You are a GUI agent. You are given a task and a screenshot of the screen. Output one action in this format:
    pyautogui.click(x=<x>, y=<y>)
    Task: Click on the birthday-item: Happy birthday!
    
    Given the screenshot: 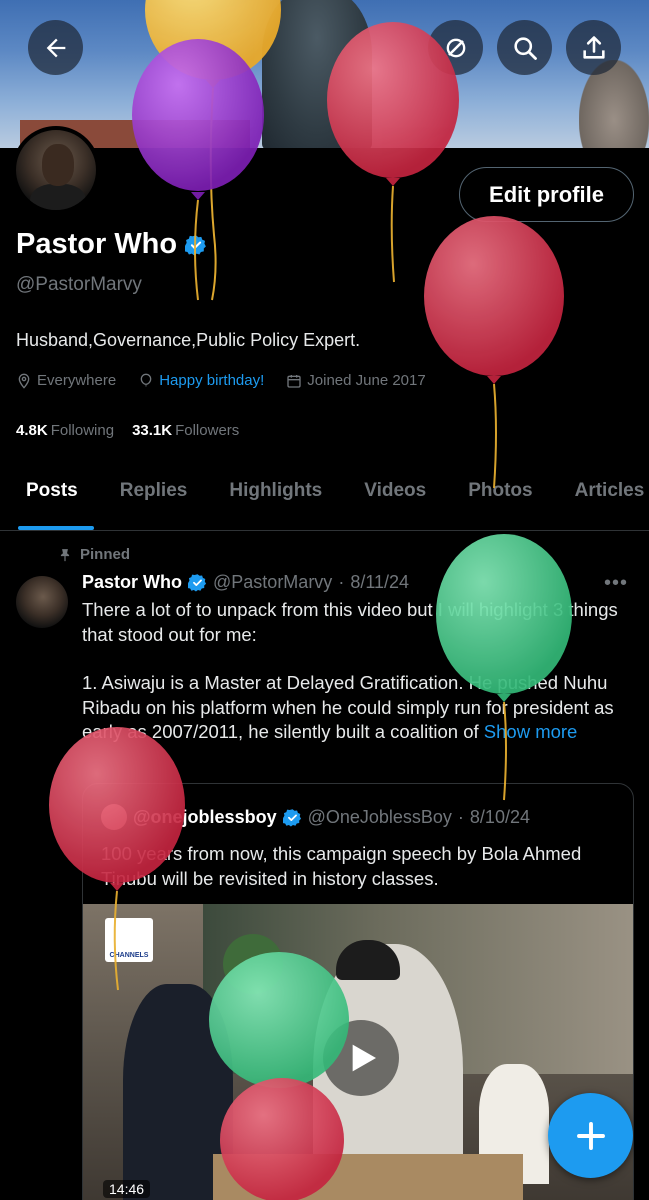 What is the action you would take?
    pyautogui.click(x=201, y=380)
    